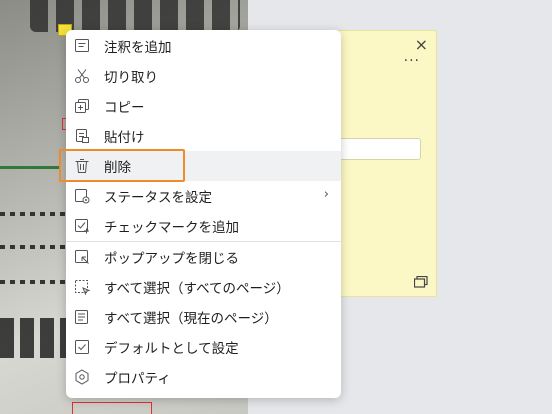  Describe the element at coordinates (124, 108) in the screenshot. I see `menu-item-label: コピー` at that location.